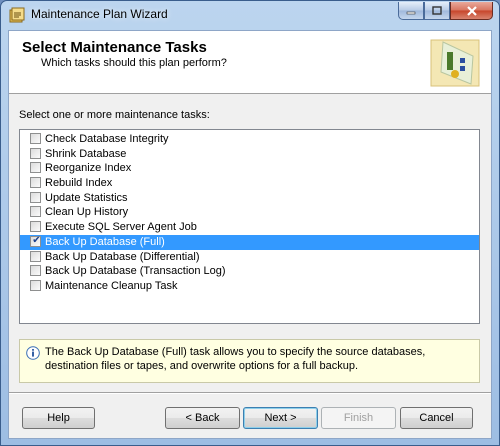 The width and height of the screenshot is (500, 446). Describe the element at coordinates (79, 183) in the screenshot. I see `task-label: Rebuild Index` at that location.